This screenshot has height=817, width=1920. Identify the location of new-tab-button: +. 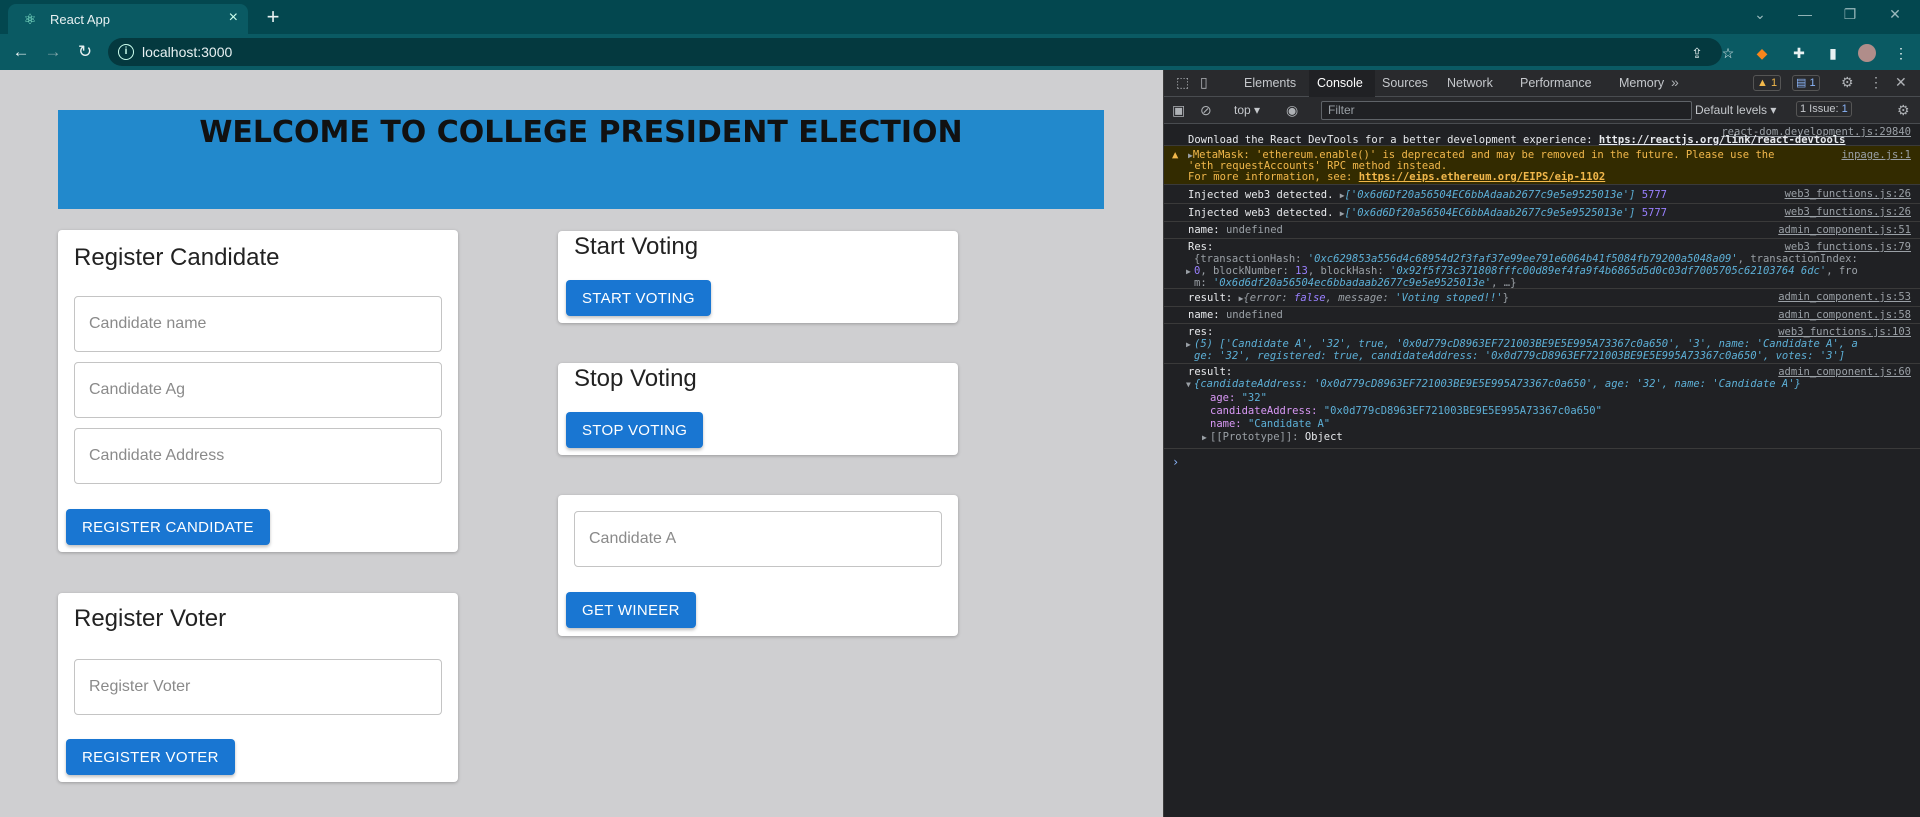
(273, 17).